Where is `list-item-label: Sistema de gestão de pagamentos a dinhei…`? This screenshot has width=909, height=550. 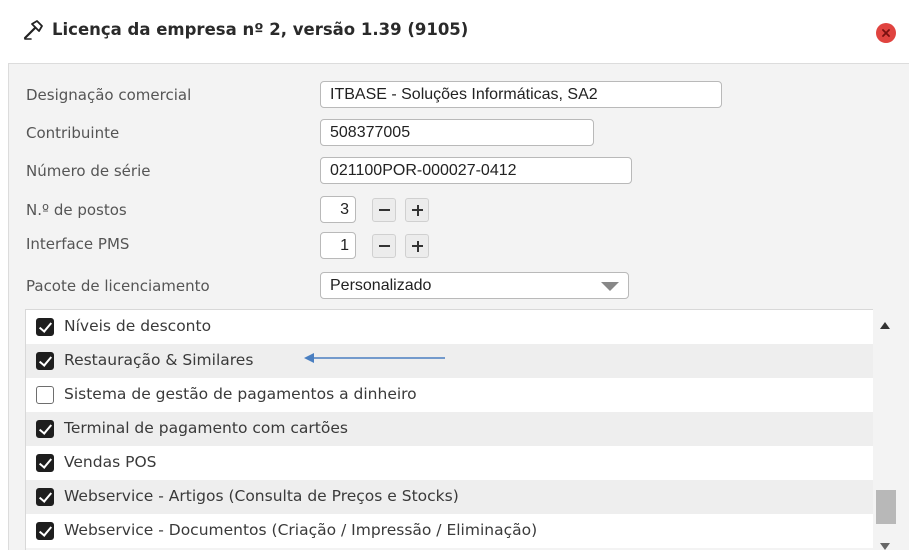 list-item-label: Sistema de gestão de pagamentos a dinhei… is located at coordinates (240, 394).